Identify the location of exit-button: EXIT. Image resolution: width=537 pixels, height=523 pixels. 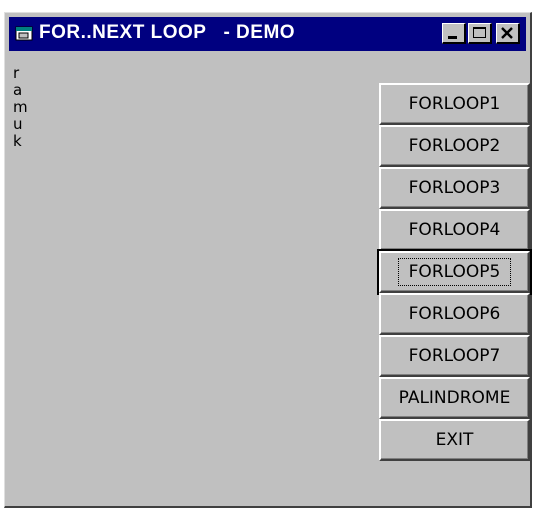
(454, 440).